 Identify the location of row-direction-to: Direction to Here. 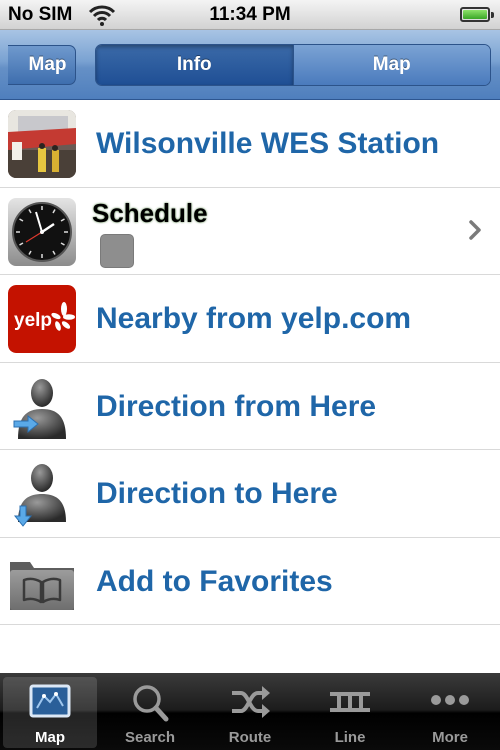
(250, 494).